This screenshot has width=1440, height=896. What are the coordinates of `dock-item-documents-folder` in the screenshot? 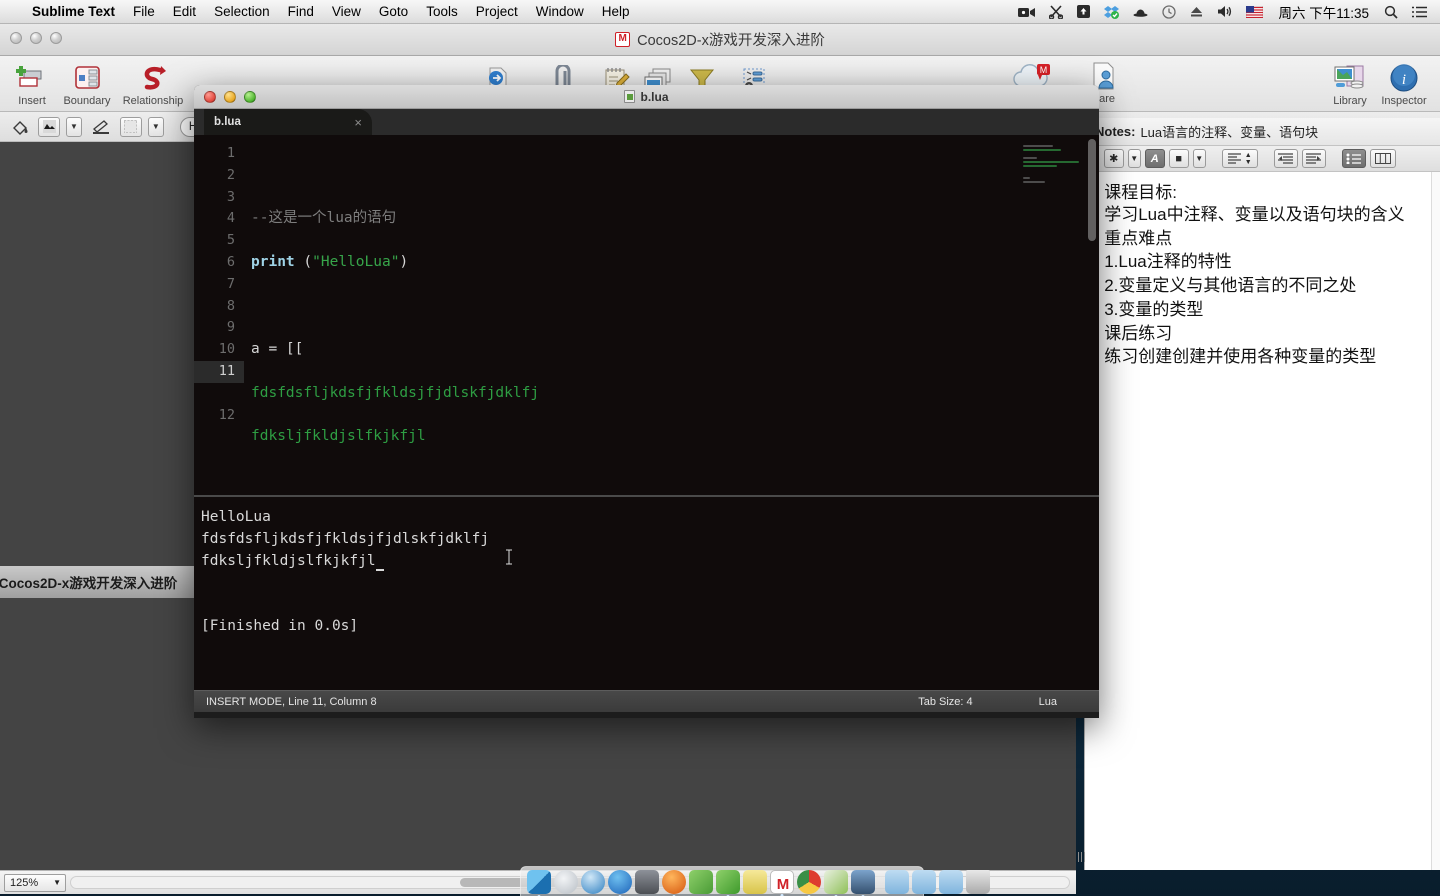 It's located at (924, 881).